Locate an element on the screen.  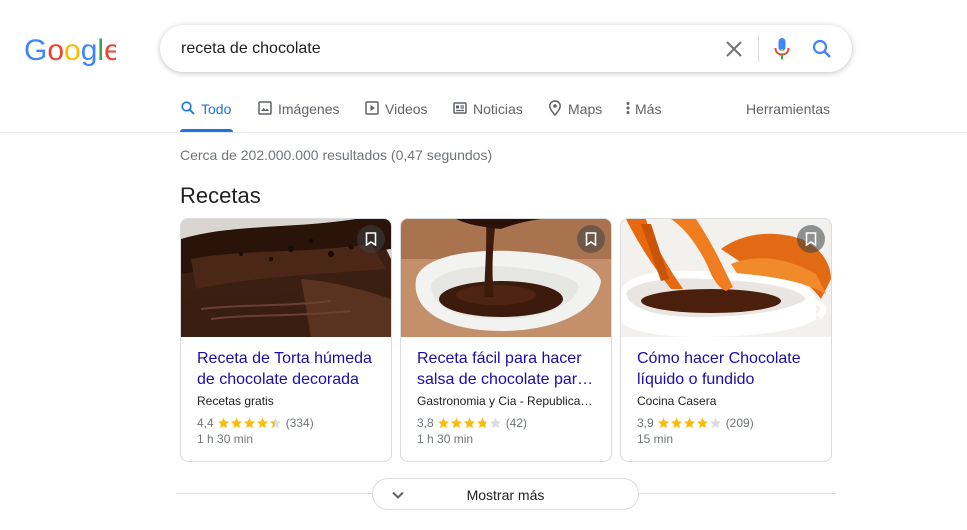
microphone-icon is located at coordinates (782, 49).